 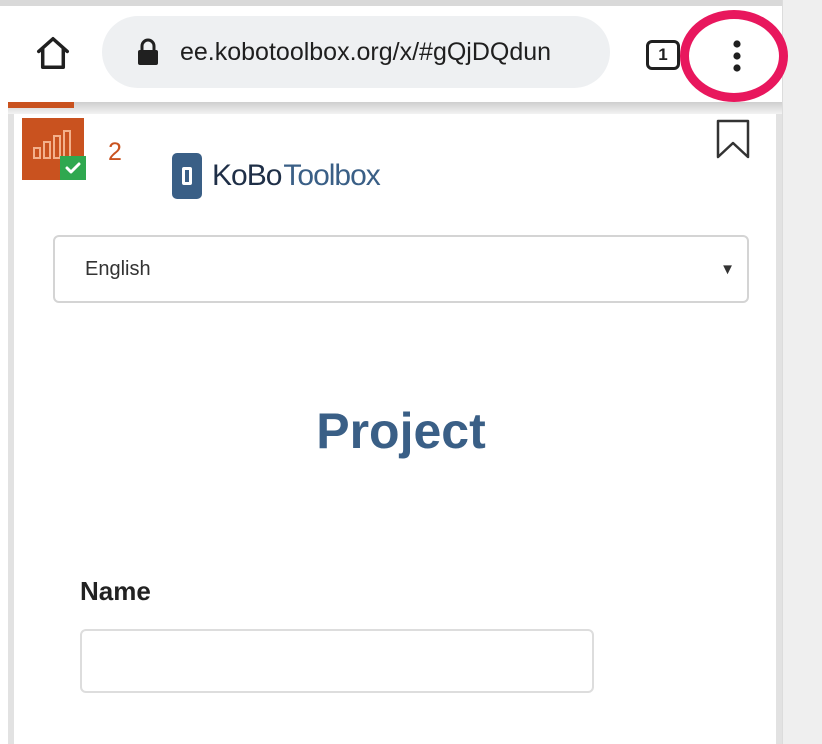 I want to click on scrollbar-gutter, so click(x=802, y=372).